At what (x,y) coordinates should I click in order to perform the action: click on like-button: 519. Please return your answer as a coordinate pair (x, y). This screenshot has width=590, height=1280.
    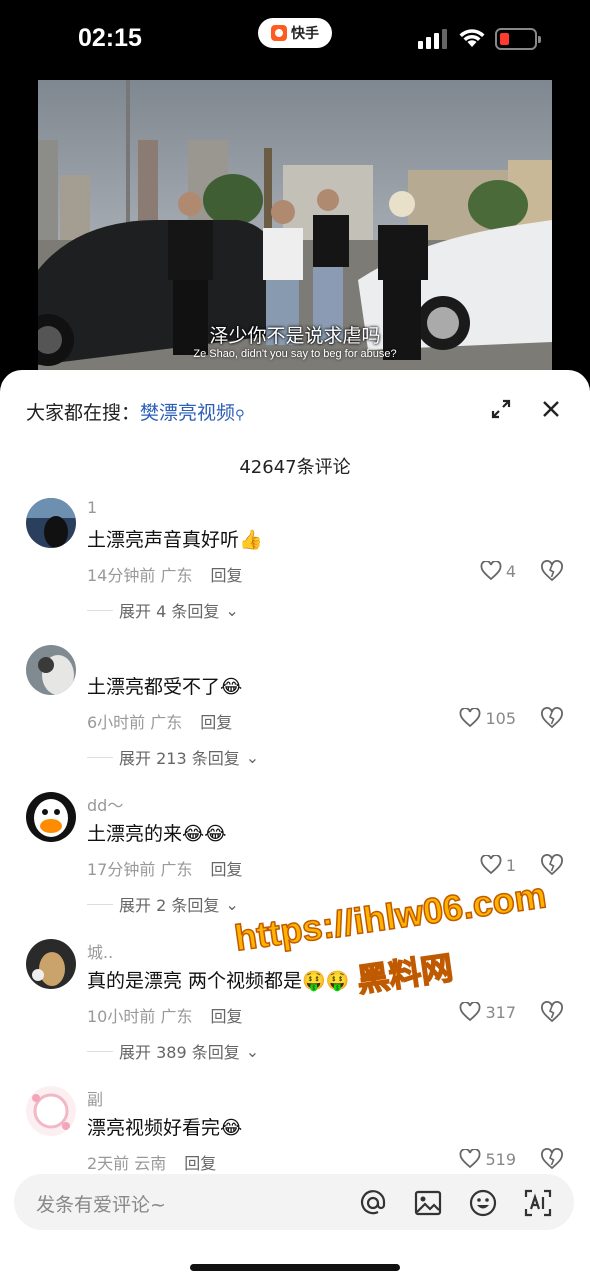
    Looking at the image, I should click on (487, 1159).